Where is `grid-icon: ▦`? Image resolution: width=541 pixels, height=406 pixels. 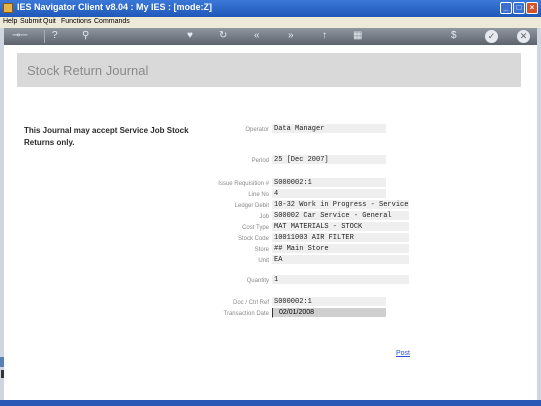
grid-icon: ▦ is located at coordinates (357, 36).